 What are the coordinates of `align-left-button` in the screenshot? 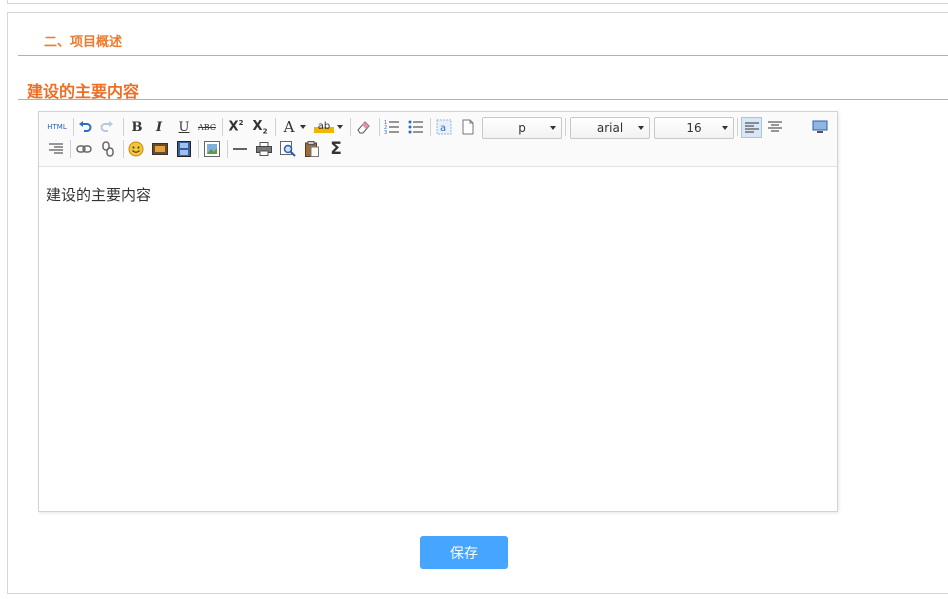 It's located at (751, 127).